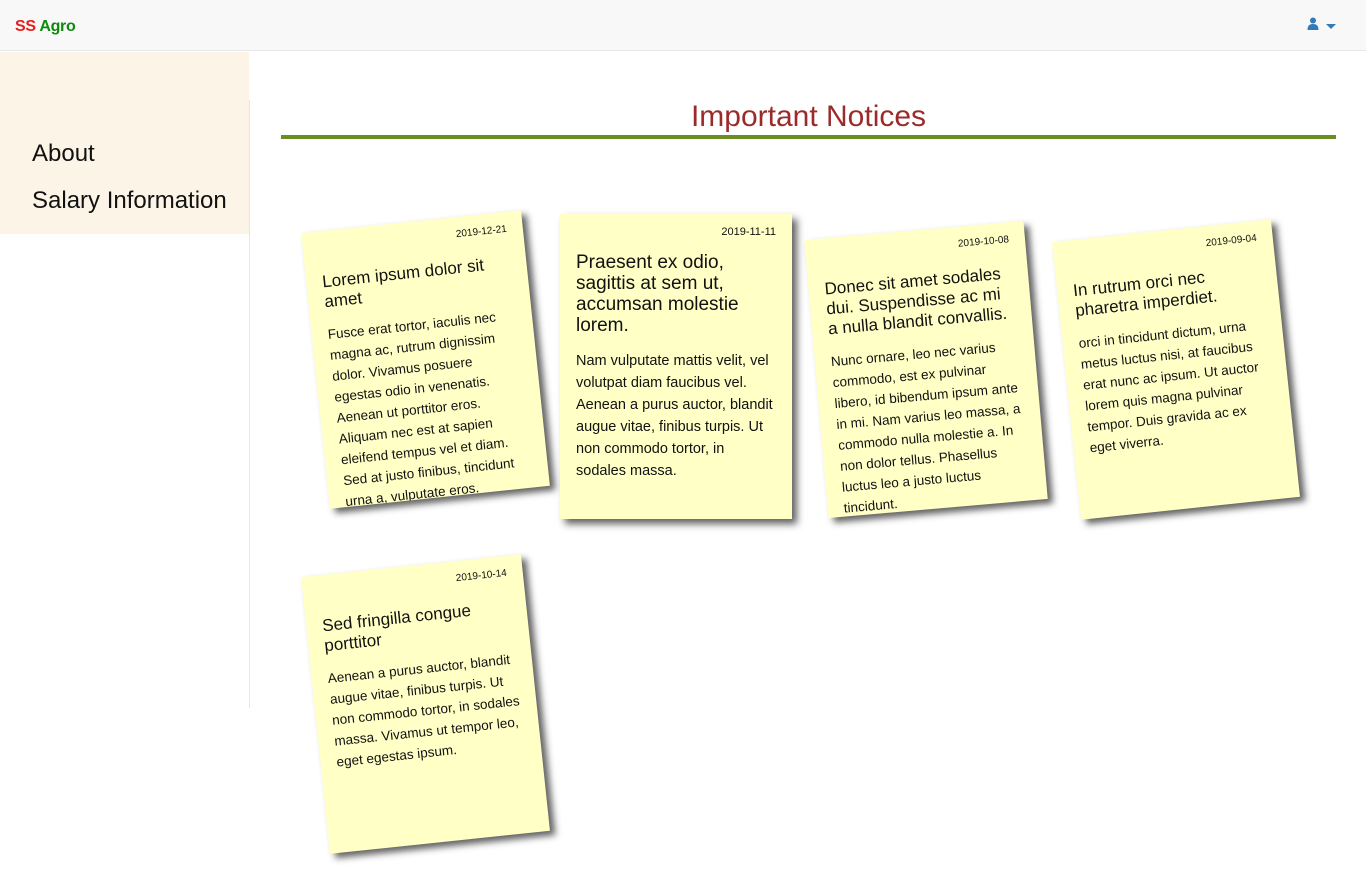  What do you see at coordinates (1231, 241) in the screenshot?
I see `notice-date: 2019-09-04` at bounding box center [1231, 241].